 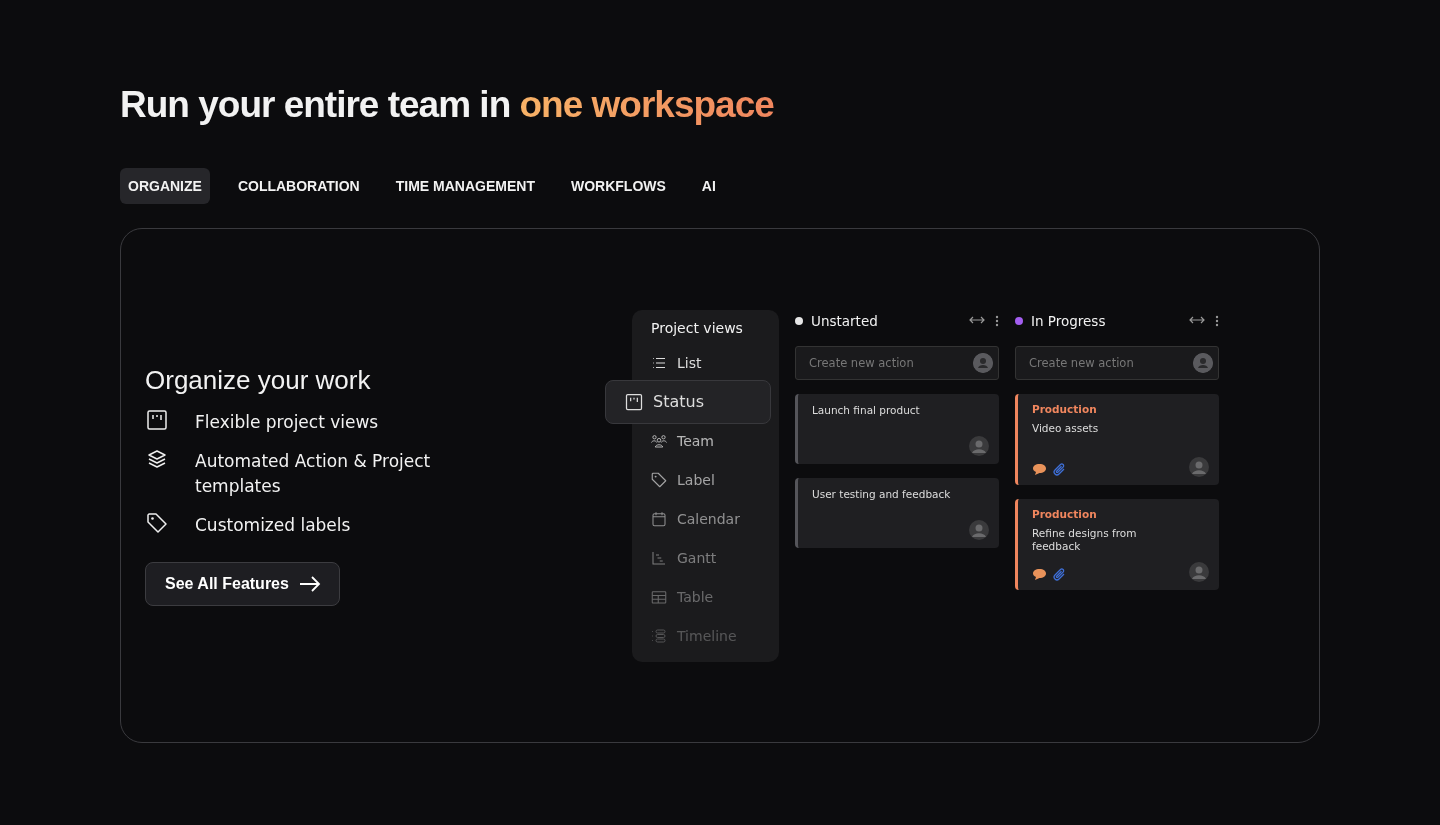 What do you see at coordinates (1066, 428) in the screenshot?
I see `card-title: Video assets` at bounding box center [1066, 428].